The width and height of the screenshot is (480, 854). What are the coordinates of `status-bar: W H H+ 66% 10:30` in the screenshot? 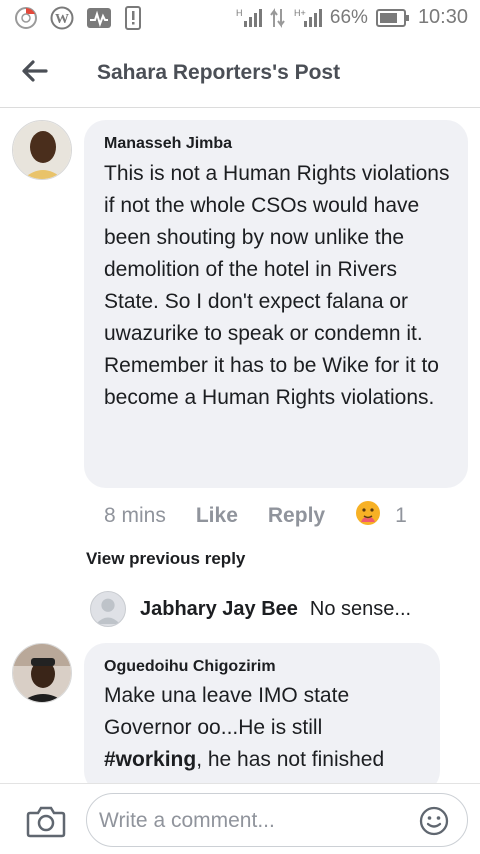 It's located at (240, 19).